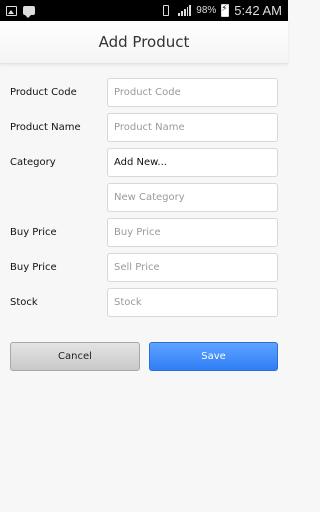  Describe the element at coordinates (33, 162) in the screenshot. I see `category-label: Category` at that location.